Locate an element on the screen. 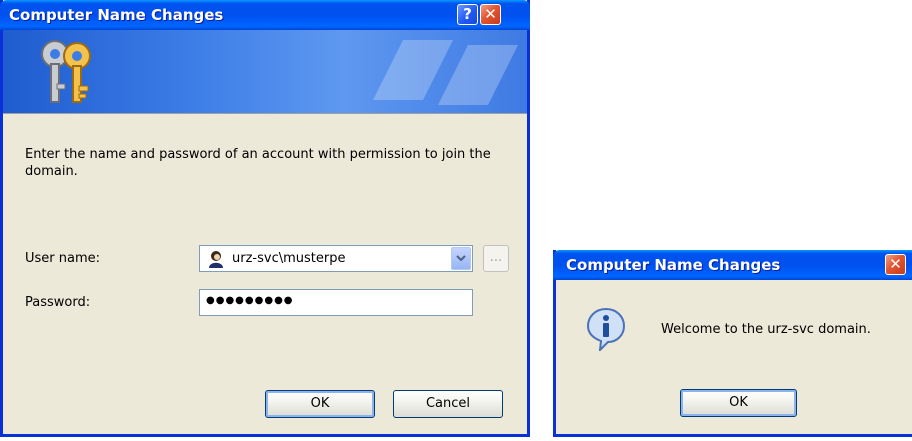 The height and width of the screenshot is (441, 912). chevron-down-icon is located at coordinates (461, 258).